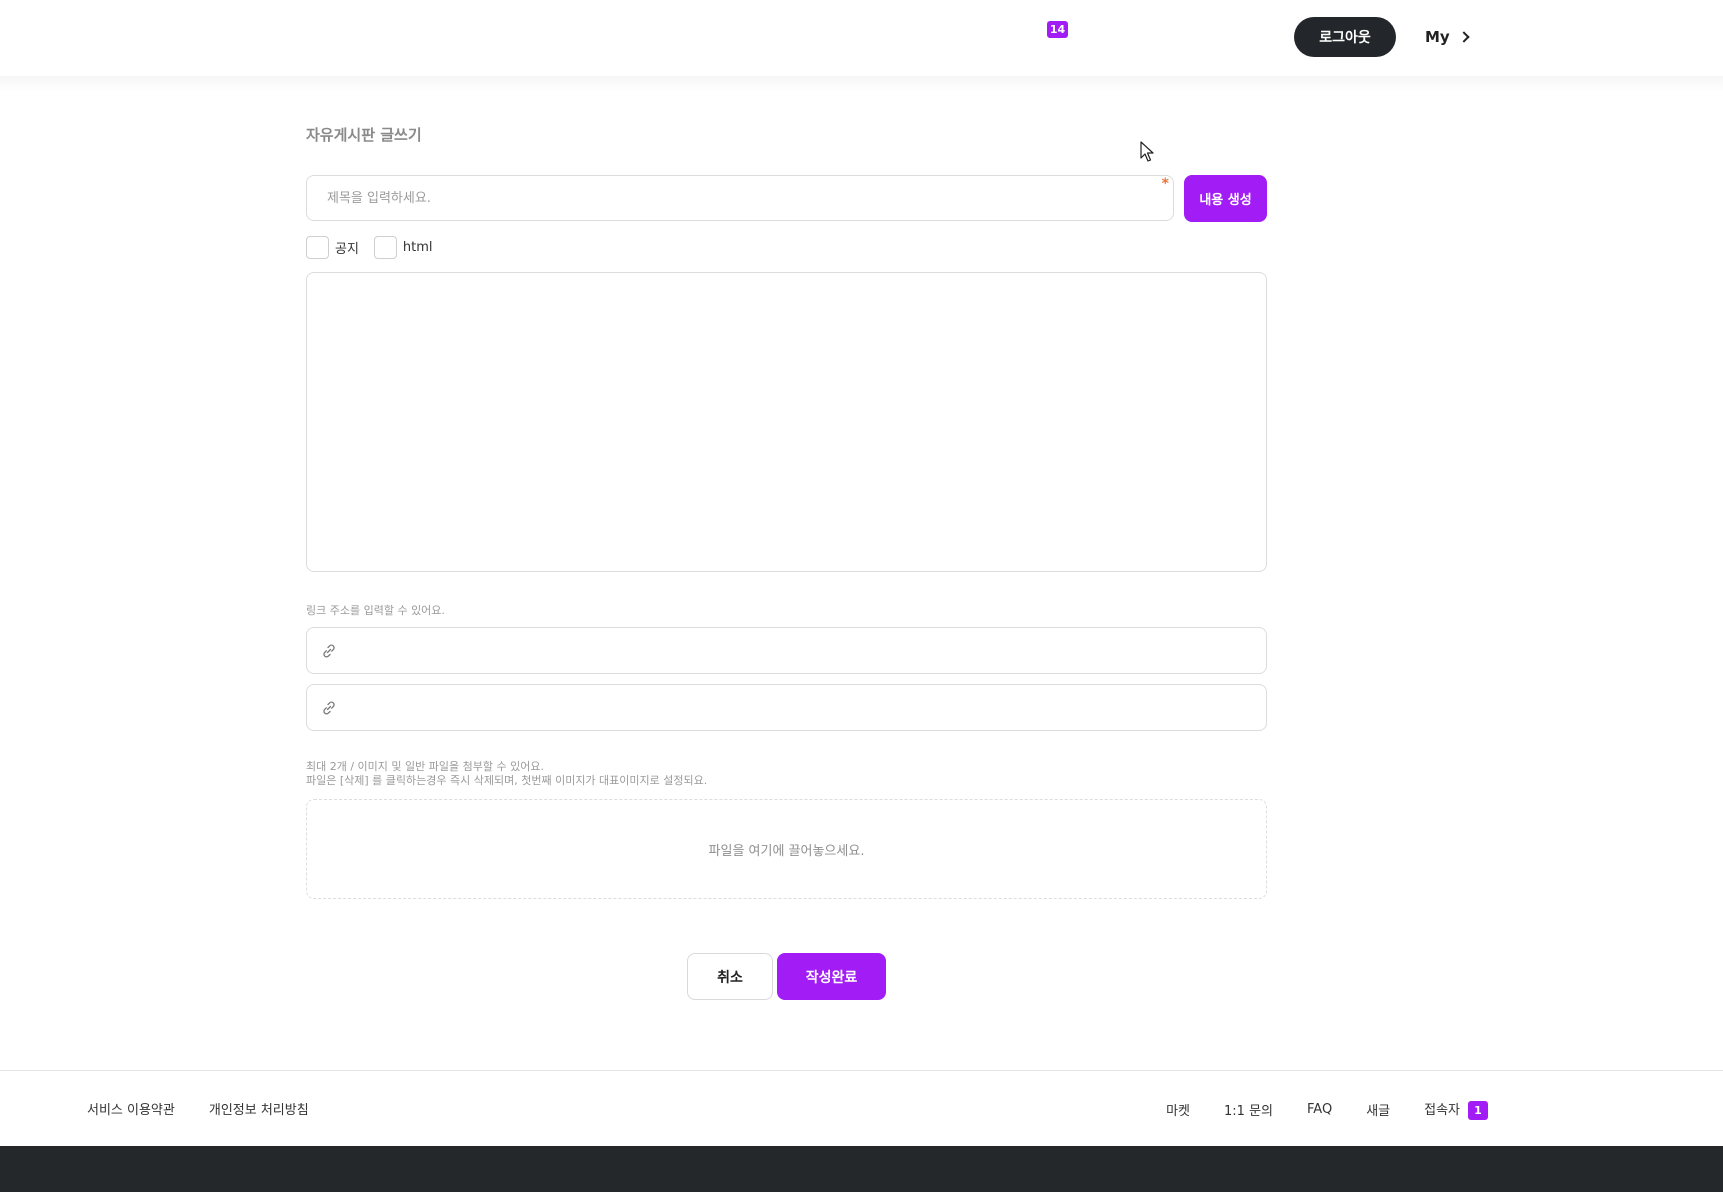 The width and height of the screenshot is (1723, 1192). I want to click on cancel-button: 취소, so click(730, 976).